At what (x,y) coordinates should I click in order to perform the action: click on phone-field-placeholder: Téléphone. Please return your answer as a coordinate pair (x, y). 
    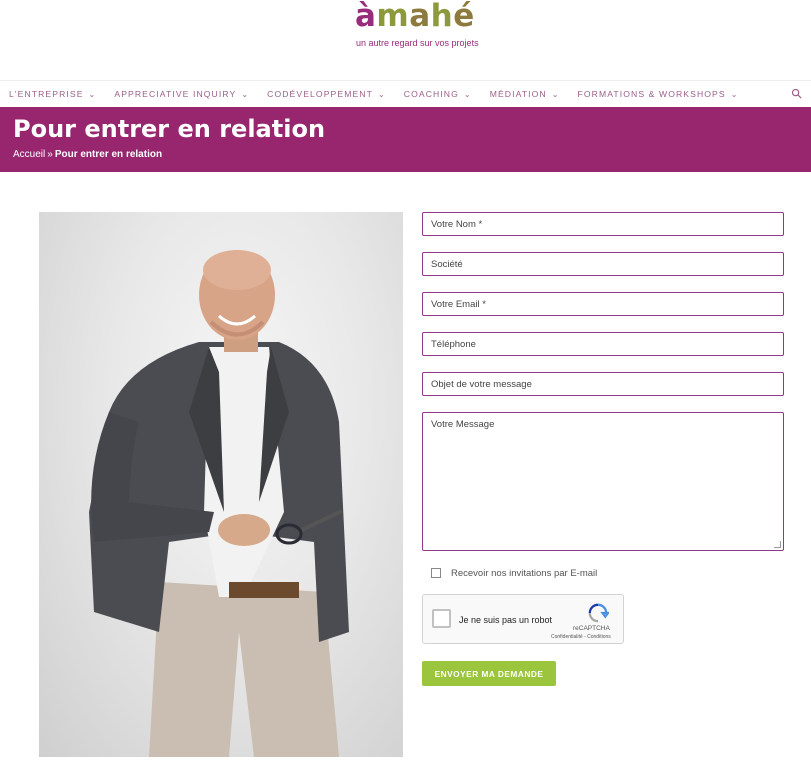
    Looking at the image, I should click on (453, 344).